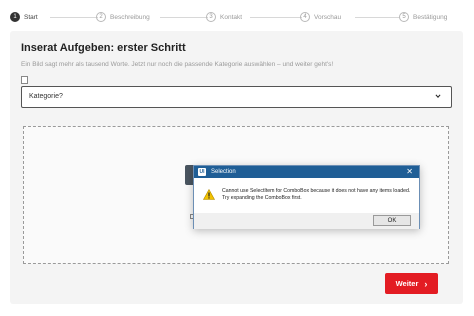 This screenshot has width=474, height=316. What do you see at coordinates (231, 17) in the screenshot?
I see `step-label: Kontakt` at bounding box center [231, 17].